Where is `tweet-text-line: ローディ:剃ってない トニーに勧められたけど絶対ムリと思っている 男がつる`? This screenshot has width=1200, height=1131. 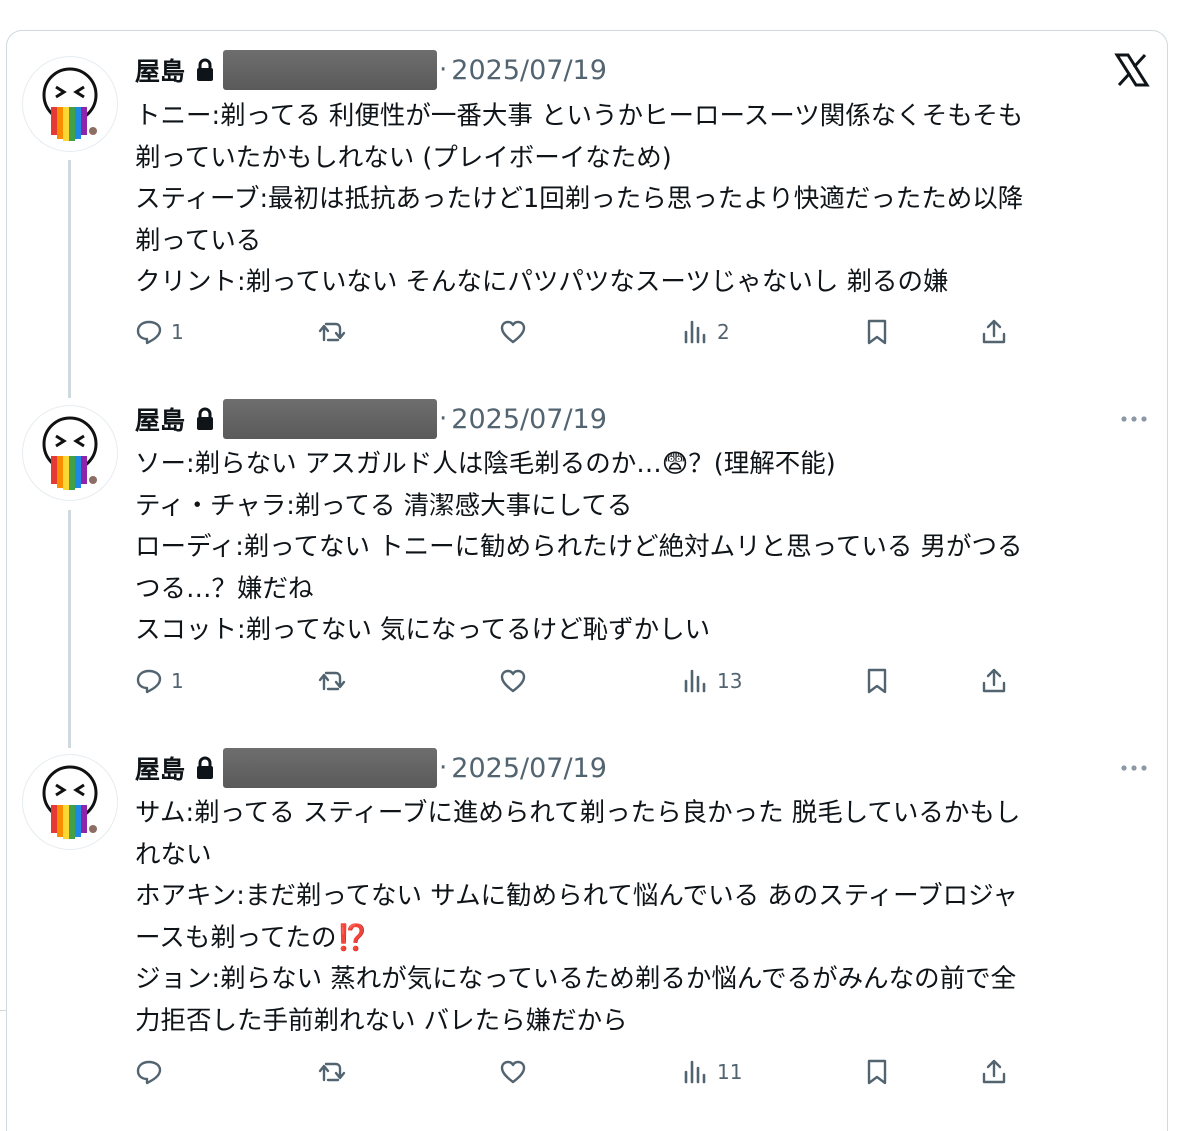
tweet-text-line: ローディ:剃ってない トニーに勧められたけど絶対ムリと思っている 男がつる is located at coordinates (579, 547).